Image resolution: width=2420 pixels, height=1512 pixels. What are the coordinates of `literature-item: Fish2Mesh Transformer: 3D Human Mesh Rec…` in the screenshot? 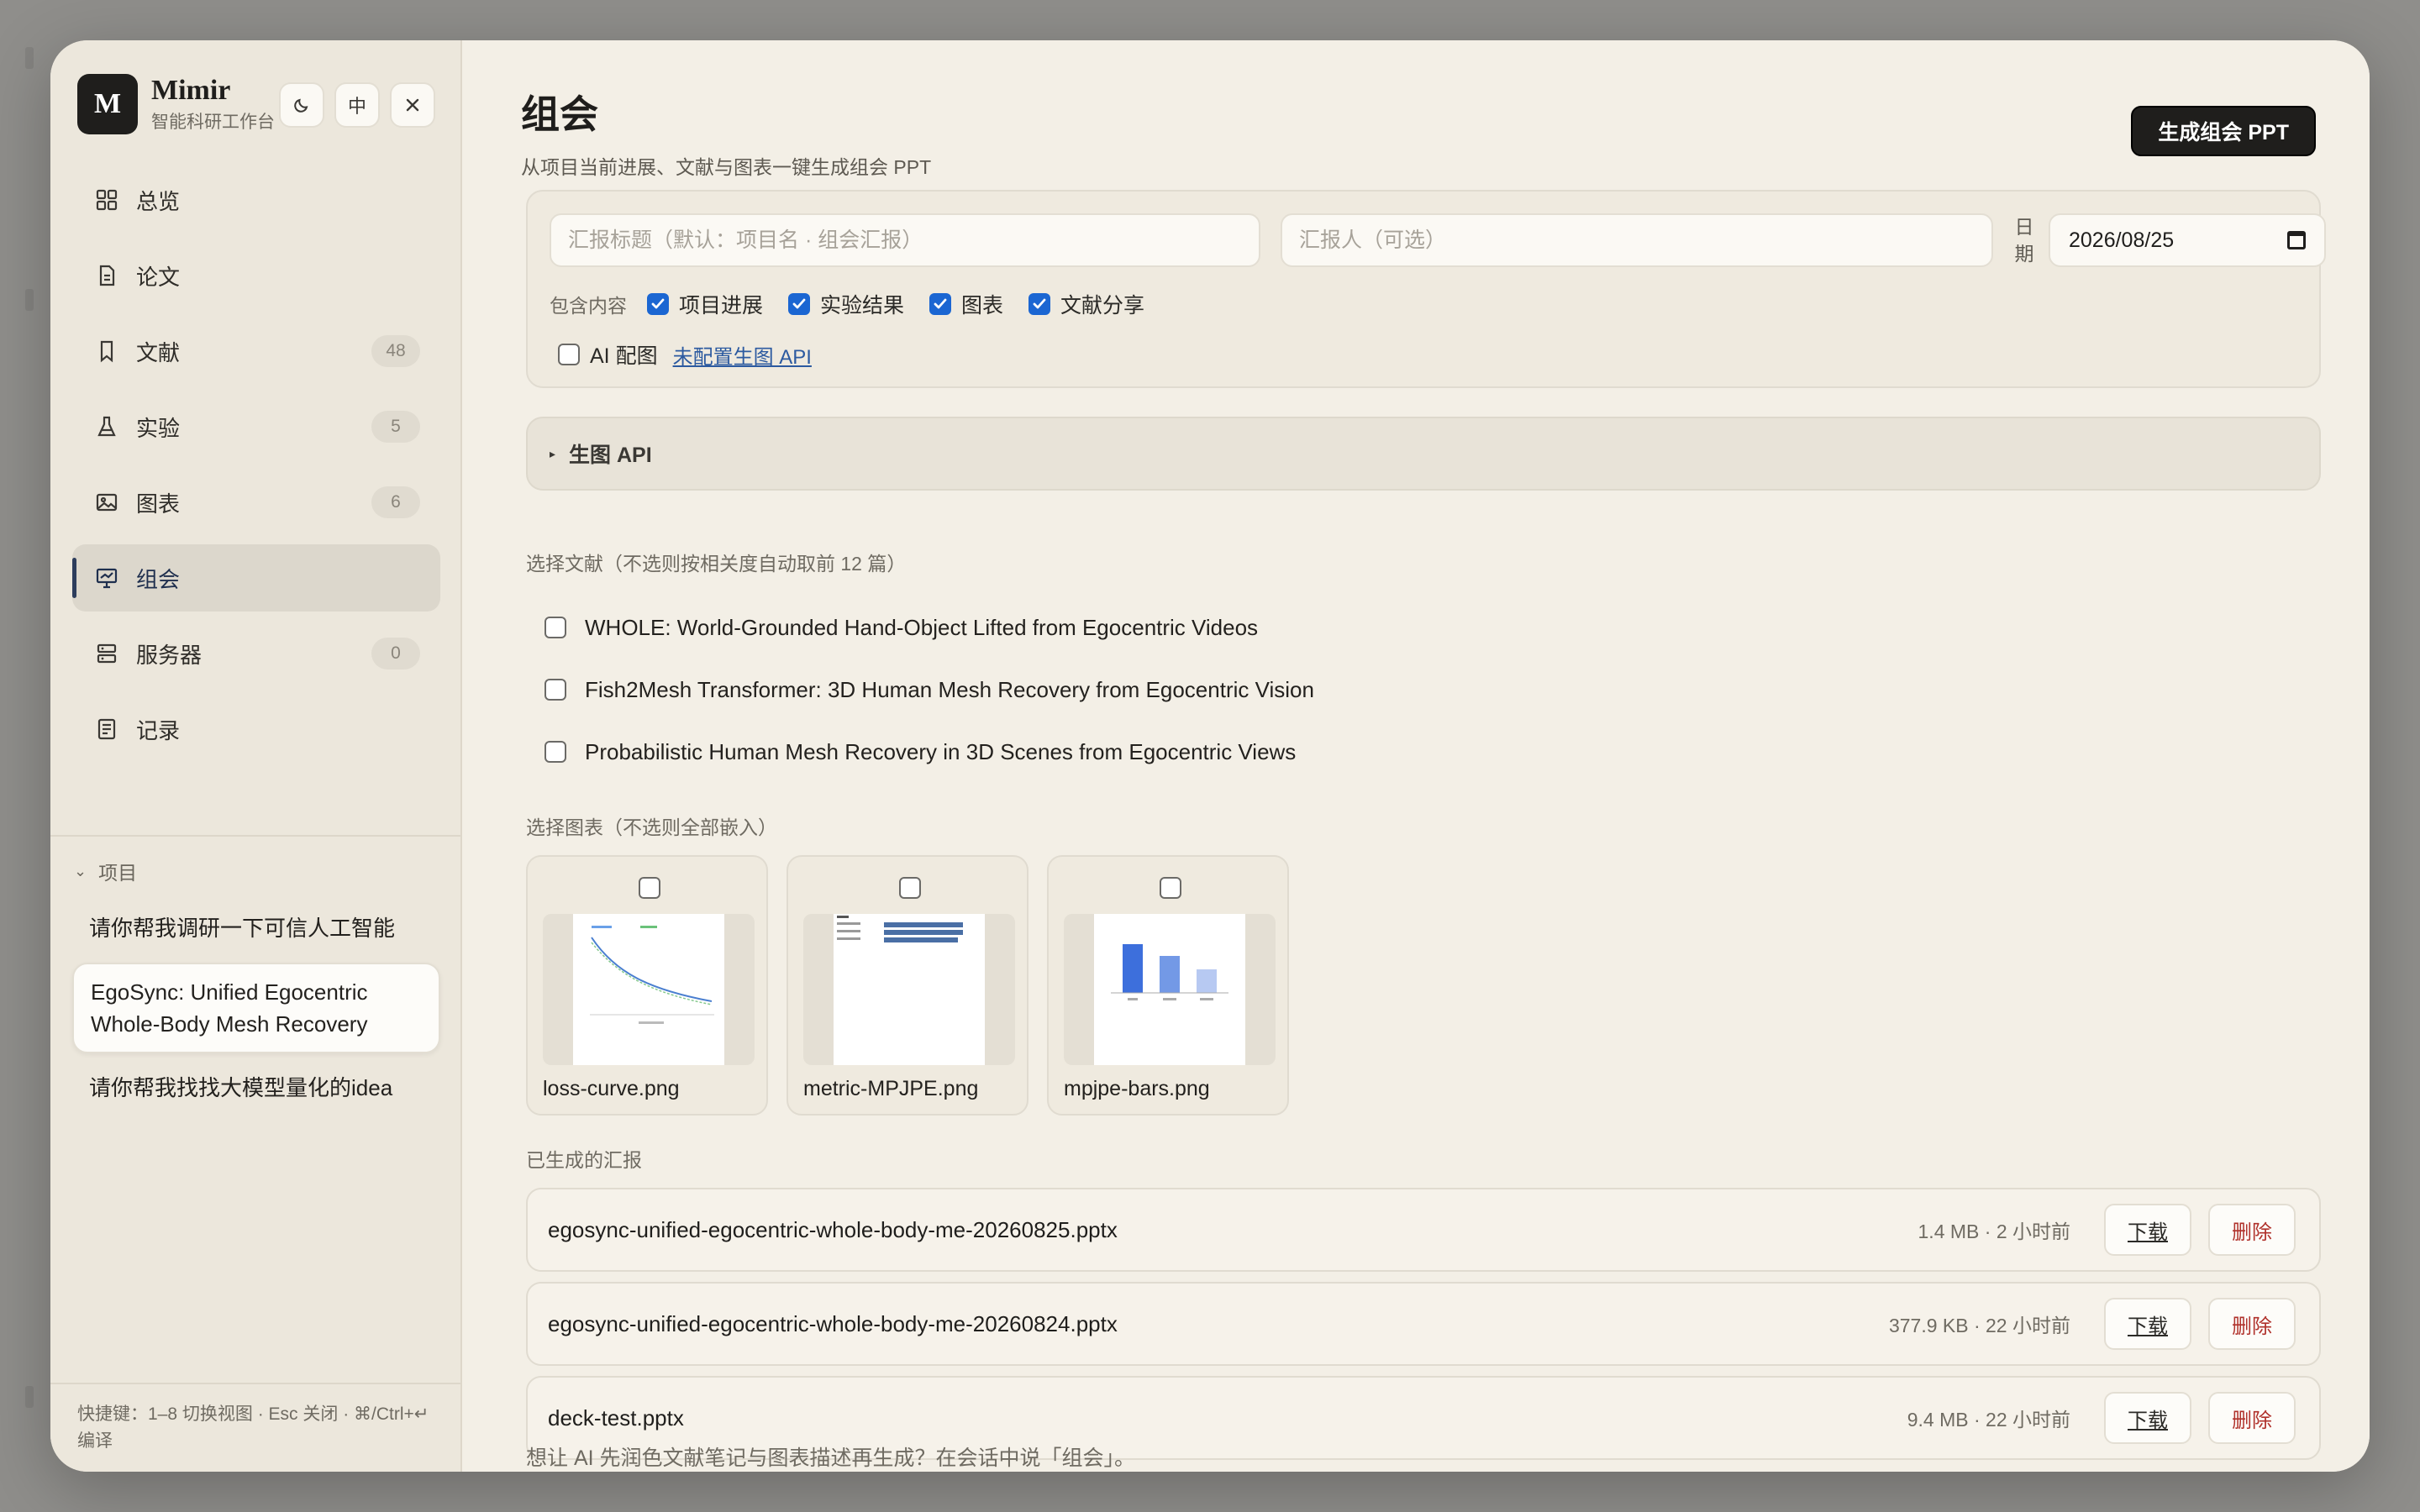 It's located at (929, 690).